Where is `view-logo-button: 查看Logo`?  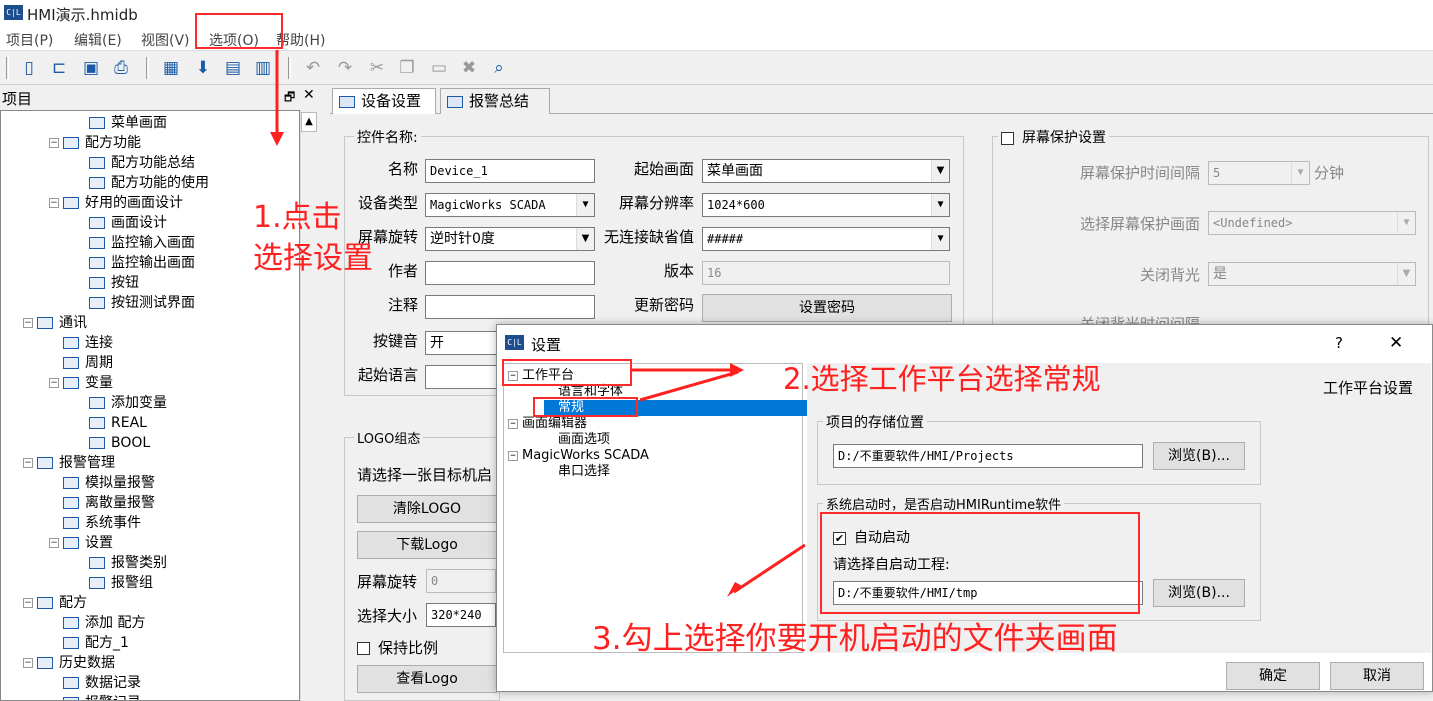 view-logo-button: 查看Logo is located at coordinates (427, 679).